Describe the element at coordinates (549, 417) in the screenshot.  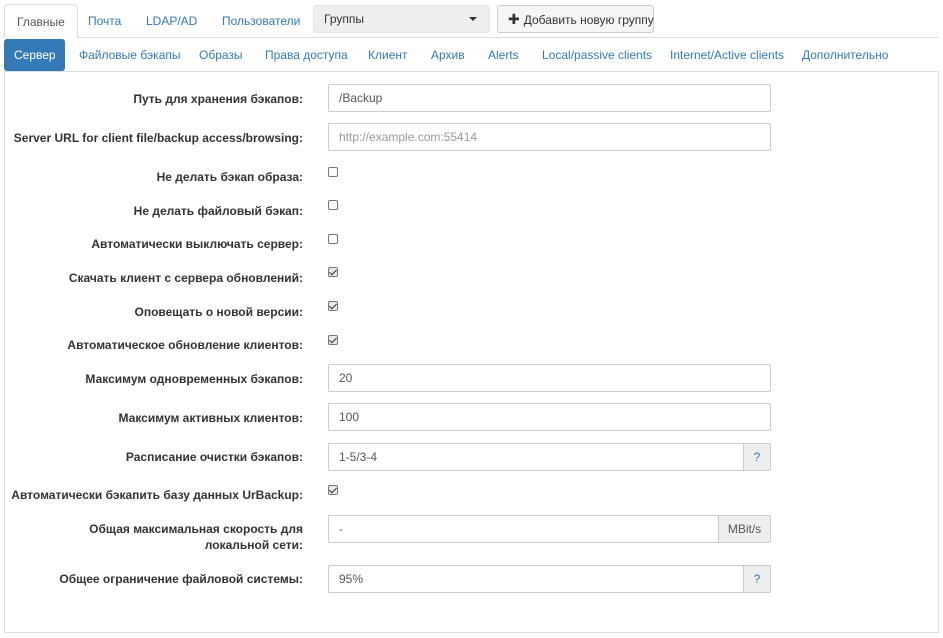
I see `max-active-clients-input: 100` at that location.